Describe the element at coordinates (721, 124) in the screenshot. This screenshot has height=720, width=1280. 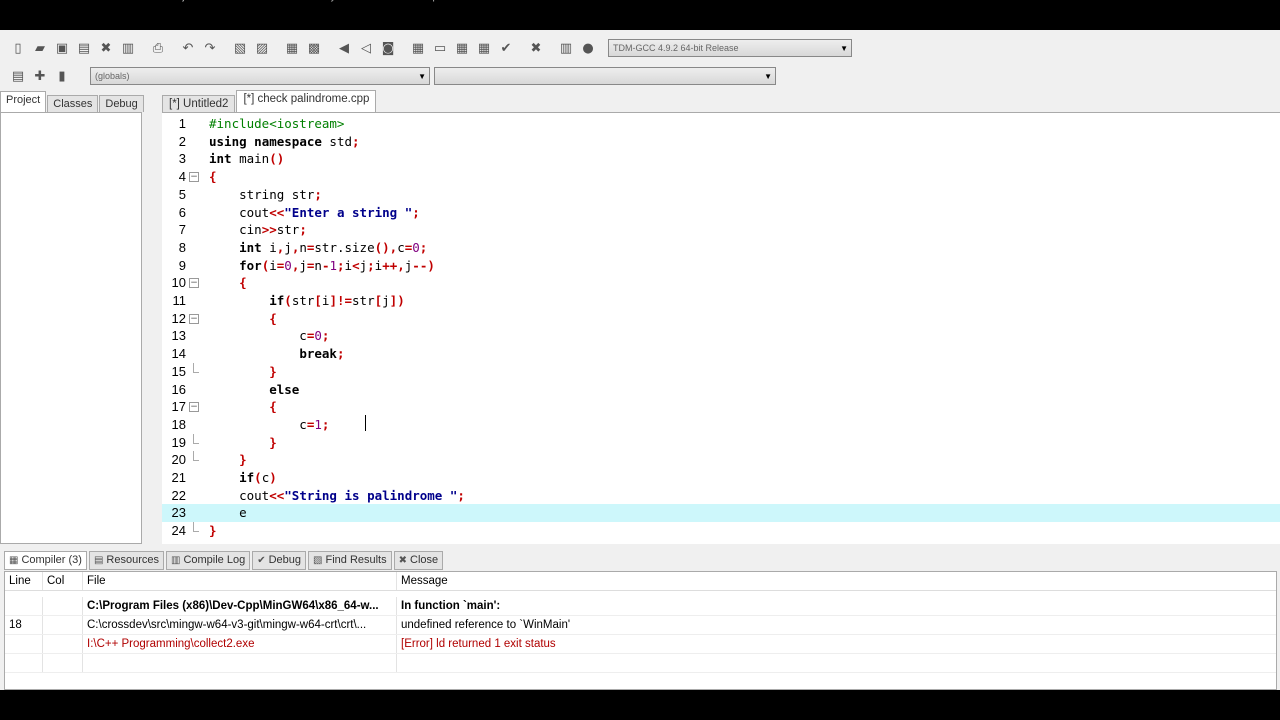
I see `code-line: 1 #include<iostream>` at that location.